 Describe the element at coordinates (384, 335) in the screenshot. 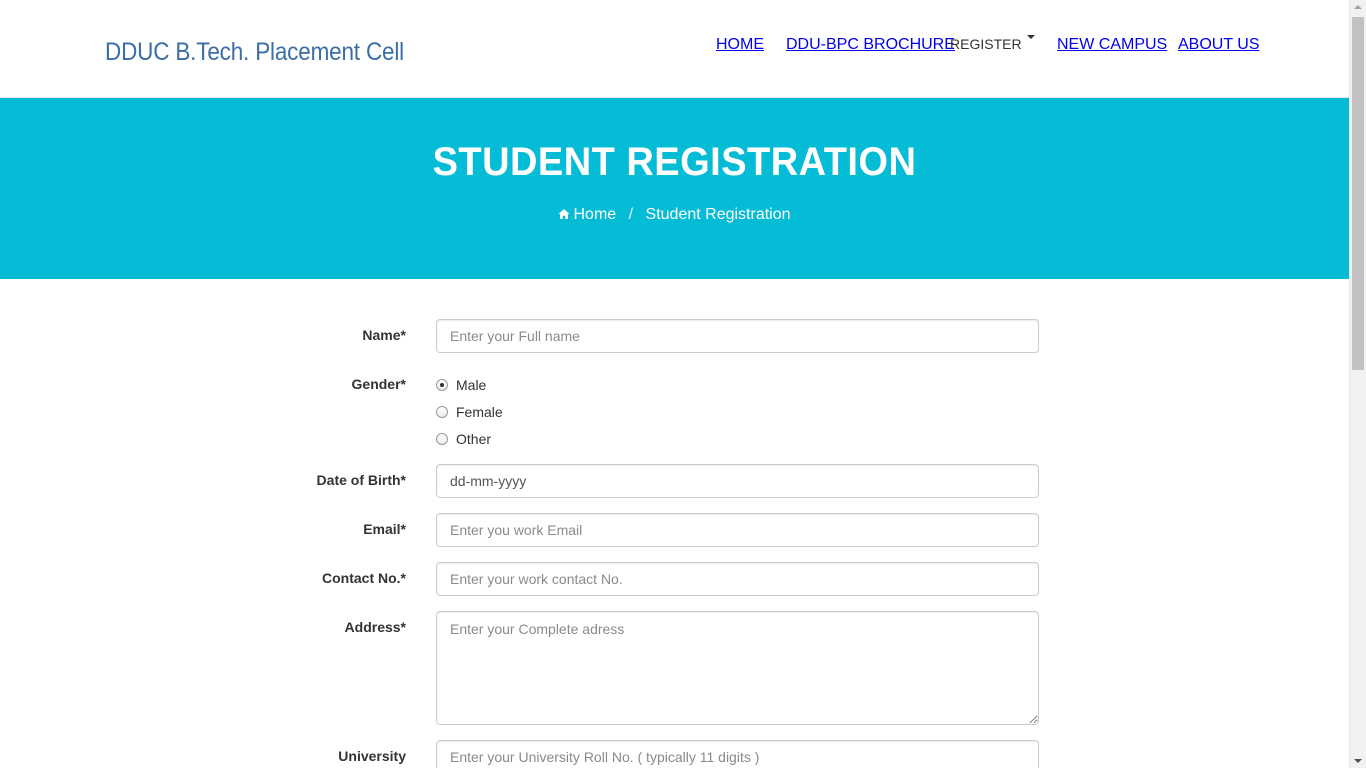

I see `name-label: Name*` at that location.